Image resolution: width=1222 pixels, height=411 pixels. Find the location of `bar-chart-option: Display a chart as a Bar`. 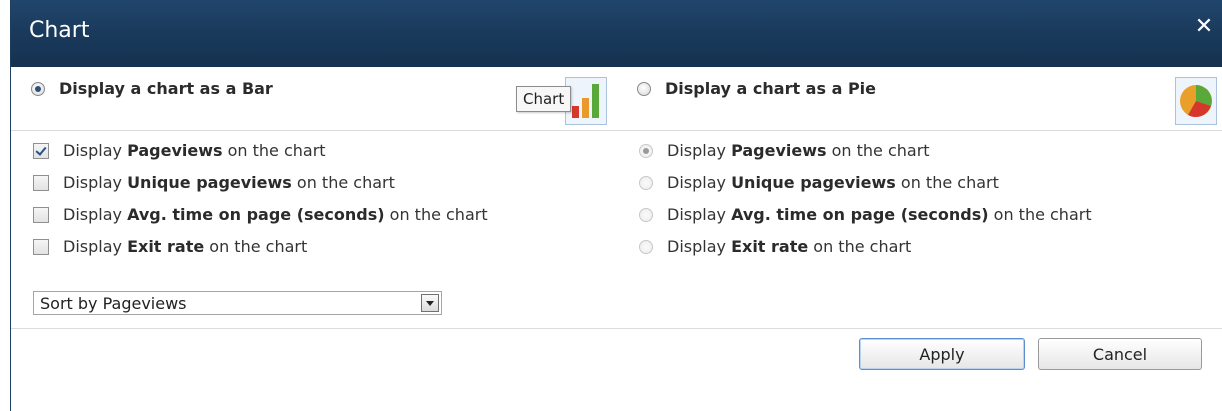

bar-chart-option: Display a chart as a Bar is located at coordinates (152, 88).